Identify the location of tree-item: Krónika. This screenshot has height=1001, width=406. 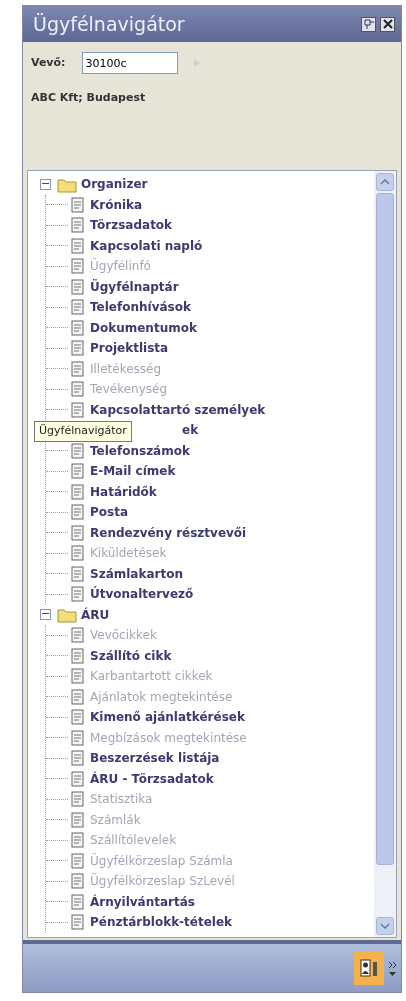
(116, 204).